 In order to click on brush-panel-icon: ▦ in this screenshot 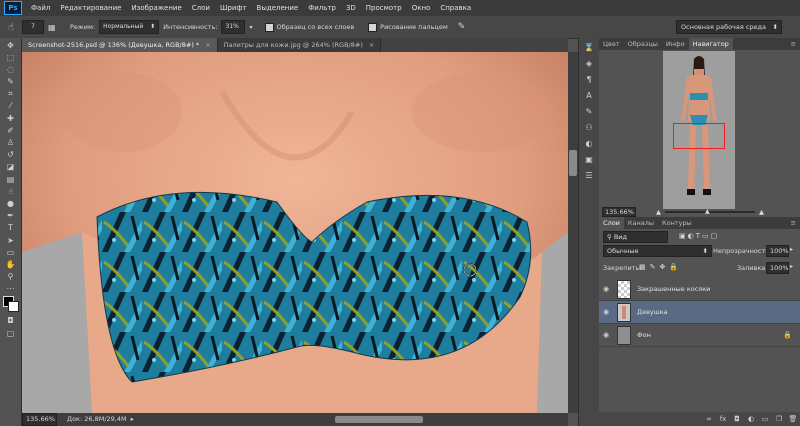, I will do `click(55, 27)`.